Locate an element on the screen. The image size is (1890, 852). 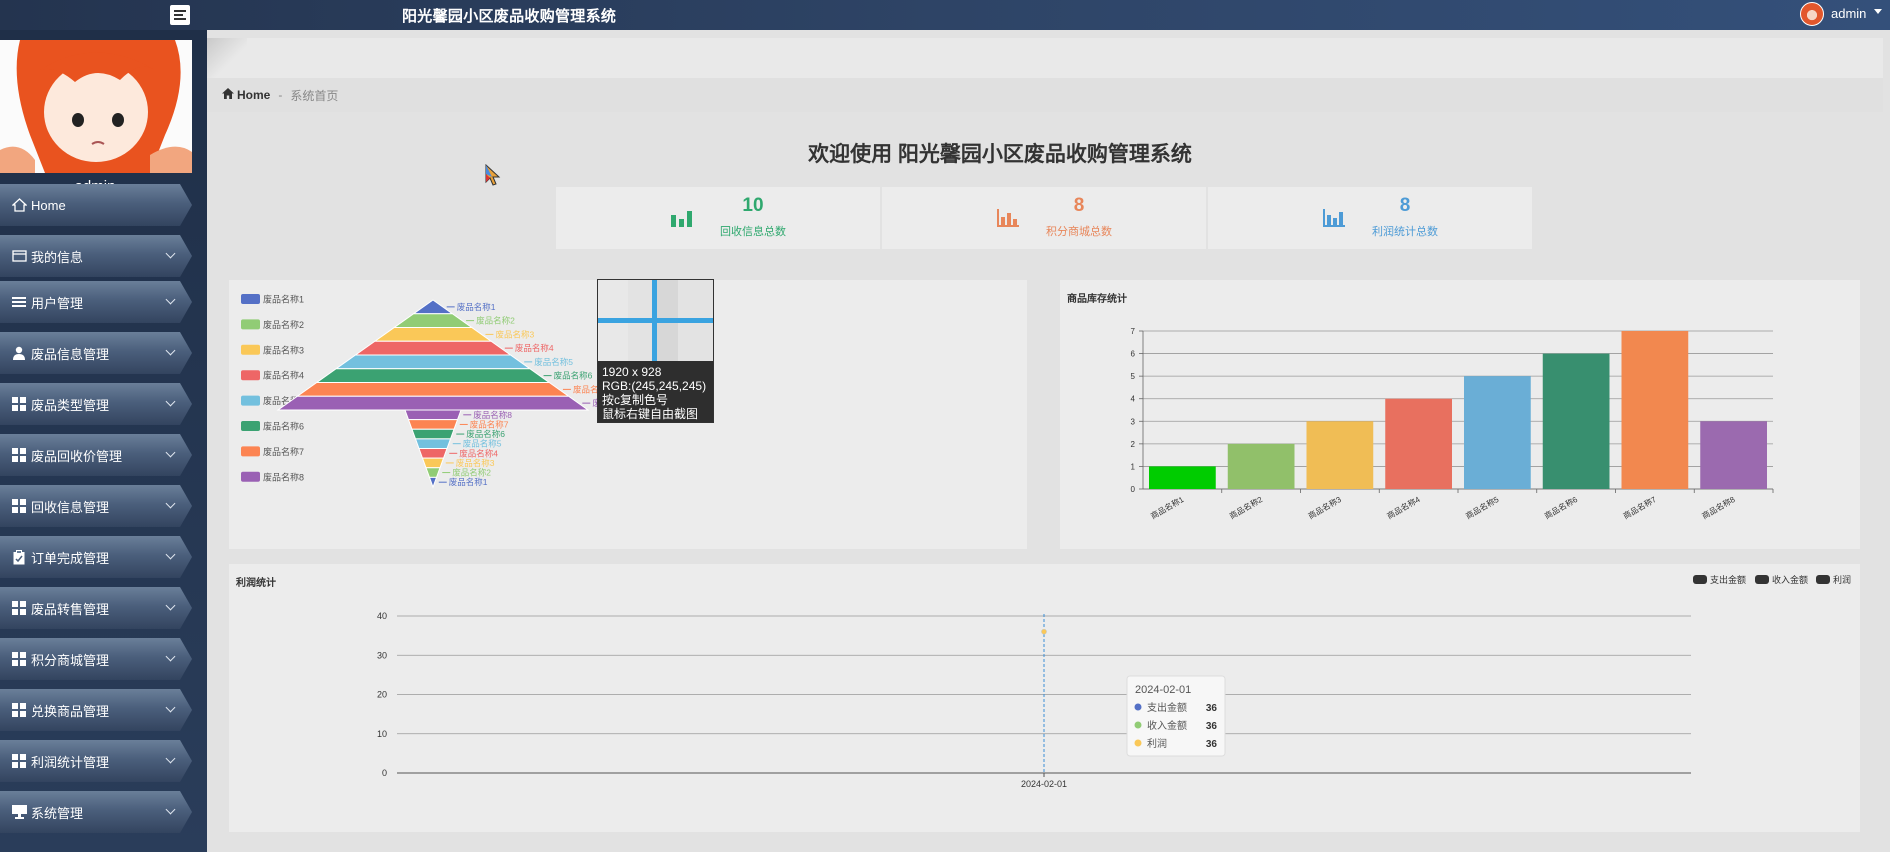
user-icon is located at coordinates (19, 353).